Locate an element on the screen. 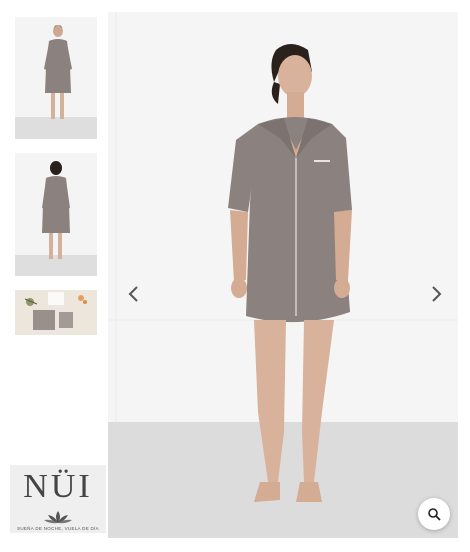 This screenshot has width=470, height=552. product-packaging-thumbnail is located at coordinates (56, 312).